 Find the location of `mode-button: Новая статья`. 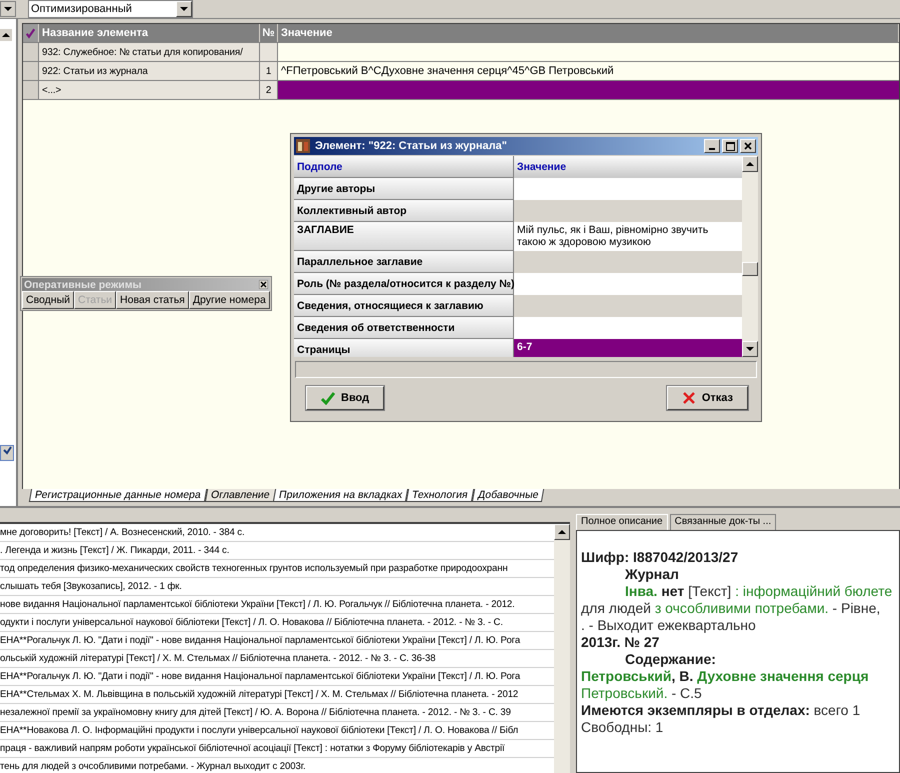

mode-button: Новая статья is located at coordinates (152, 300).